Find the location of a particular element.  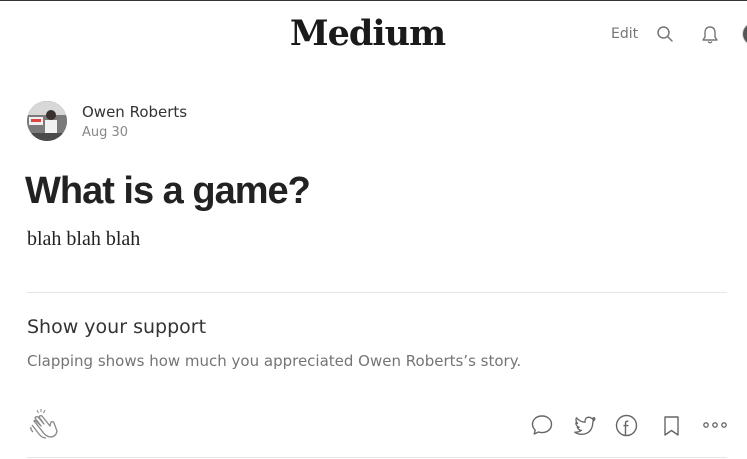

support-heading: Show your support is located at coordinates (117, 327).